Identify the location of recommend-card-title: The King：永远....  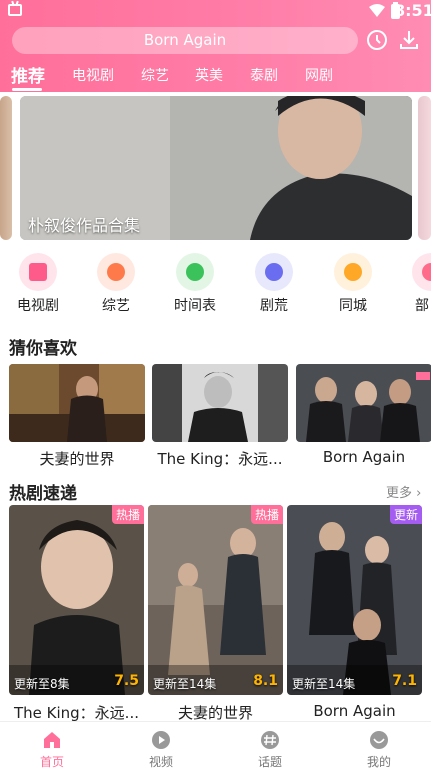
(220, 459).